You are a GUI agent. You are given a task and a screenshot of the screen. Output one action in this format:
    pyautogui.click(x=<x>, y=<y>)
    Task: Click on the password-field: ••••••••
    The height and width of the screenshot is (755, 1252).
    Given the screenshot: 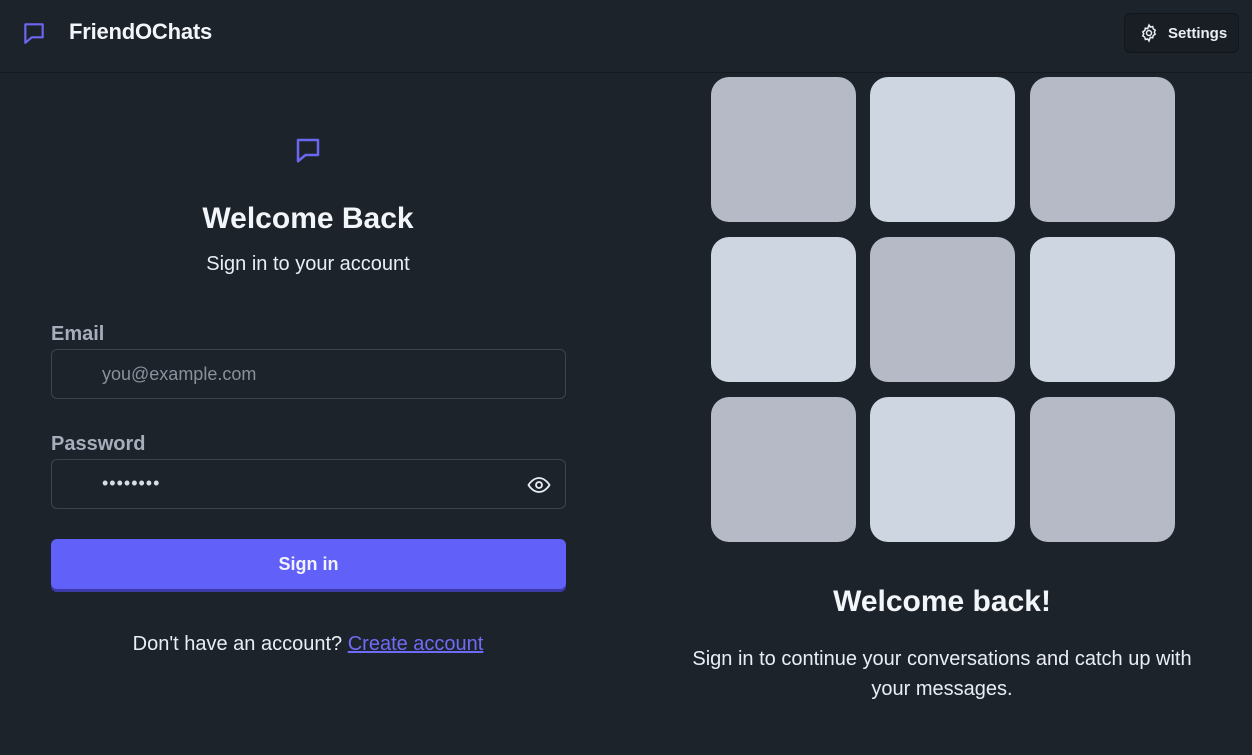 What is the action you would take?
    pyautogui.click(x=308, y=484)
    